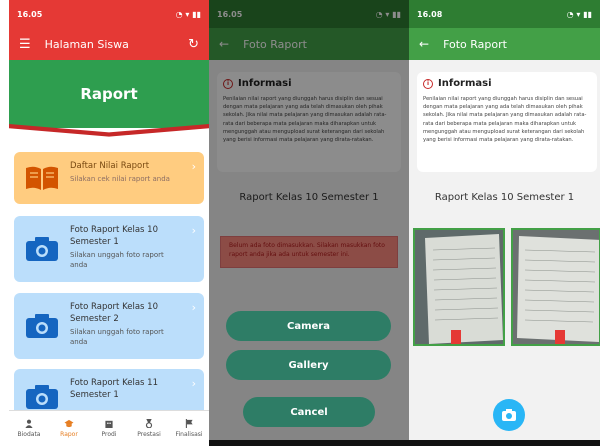 The image size is (600, 446). Describe the element at coordinates (120, 179) in the screenshot. I see `card-subtitle: Silakan cek nilai raport anda` at that location.